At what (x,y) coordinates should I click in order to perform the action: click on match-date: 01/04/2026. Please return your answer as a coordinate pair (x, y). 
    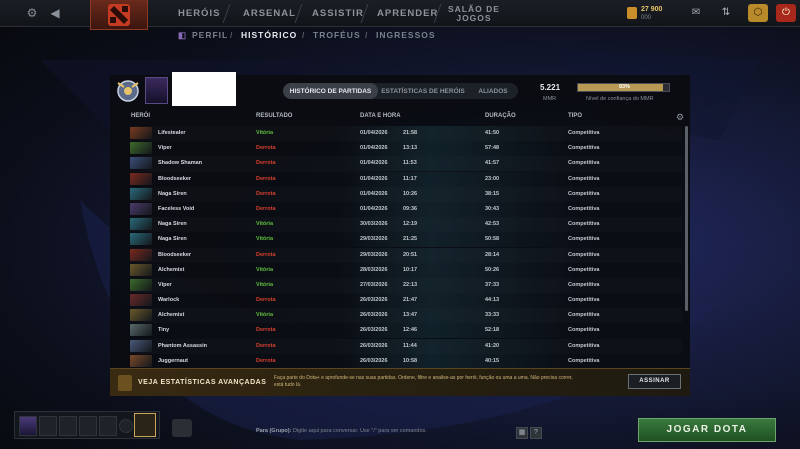
    Looking at the image, I should click on (374, 208).